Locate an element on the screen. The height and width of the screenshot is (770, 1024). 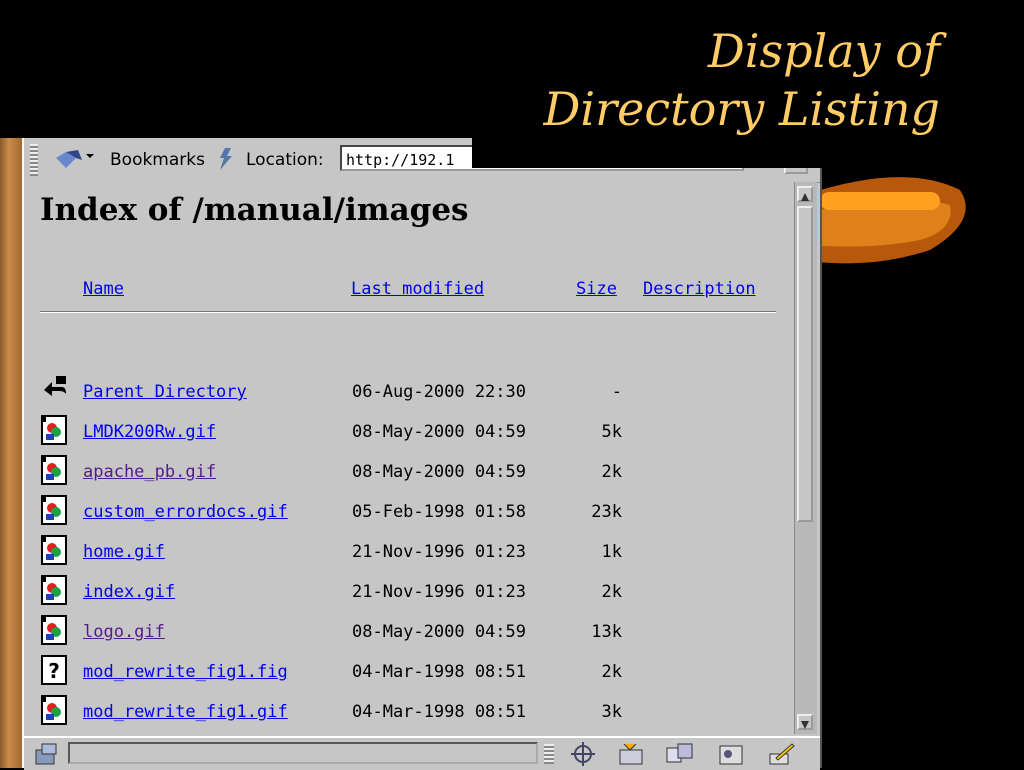
location-icon is located at coordinates (226, 159).